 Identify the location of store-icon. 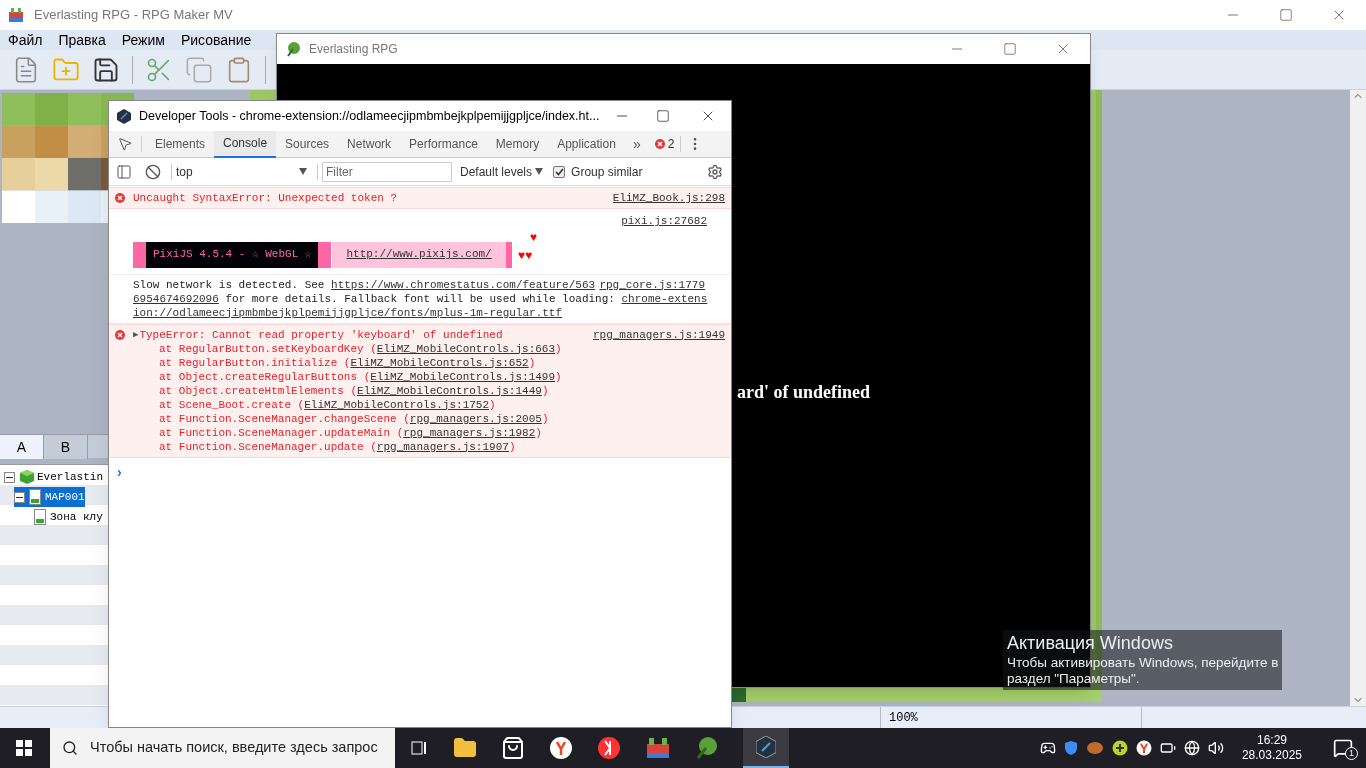
(513, 748).